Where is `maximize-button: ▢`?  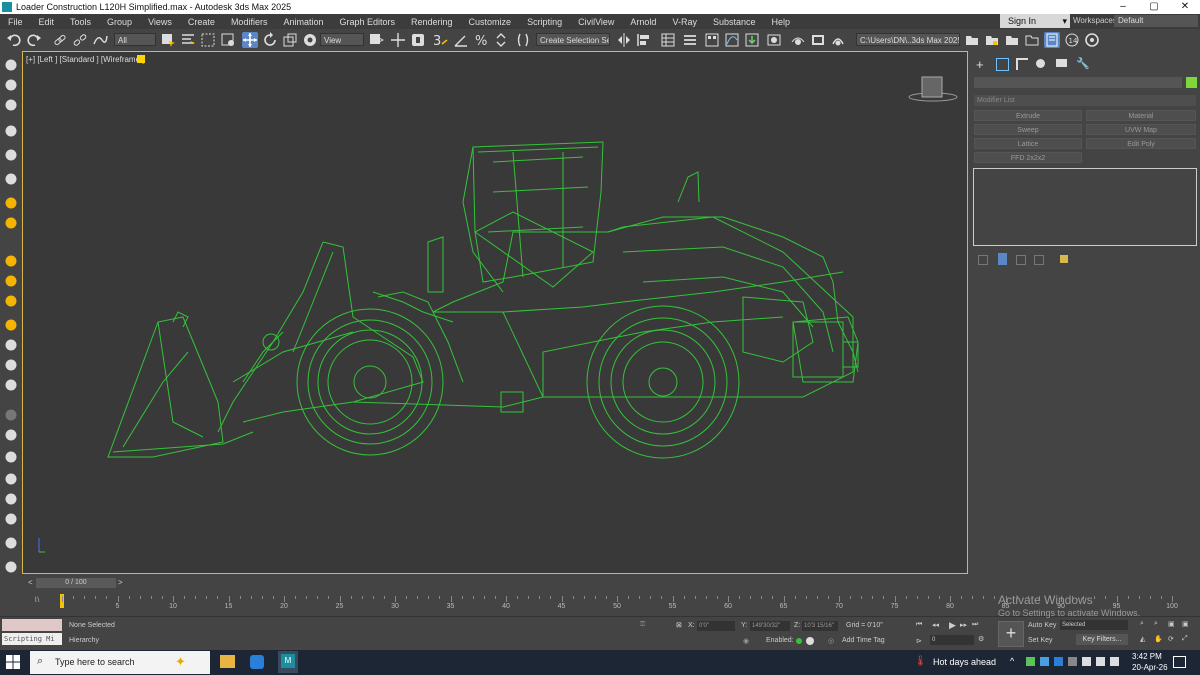
maximize-button: ▢ is located at coordinates (1154, 7).